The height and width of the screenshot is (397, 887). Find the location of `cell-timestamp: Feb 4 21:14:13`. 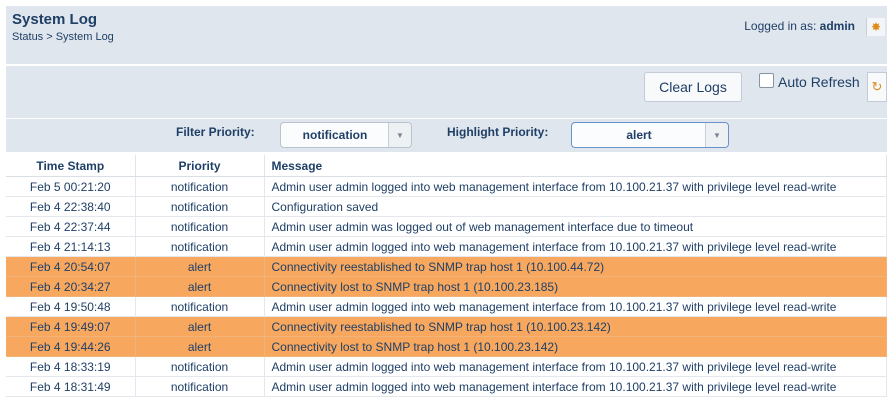

cell-timestamp: Feb 4 21:14:13 is located at coordinates (71, 246).